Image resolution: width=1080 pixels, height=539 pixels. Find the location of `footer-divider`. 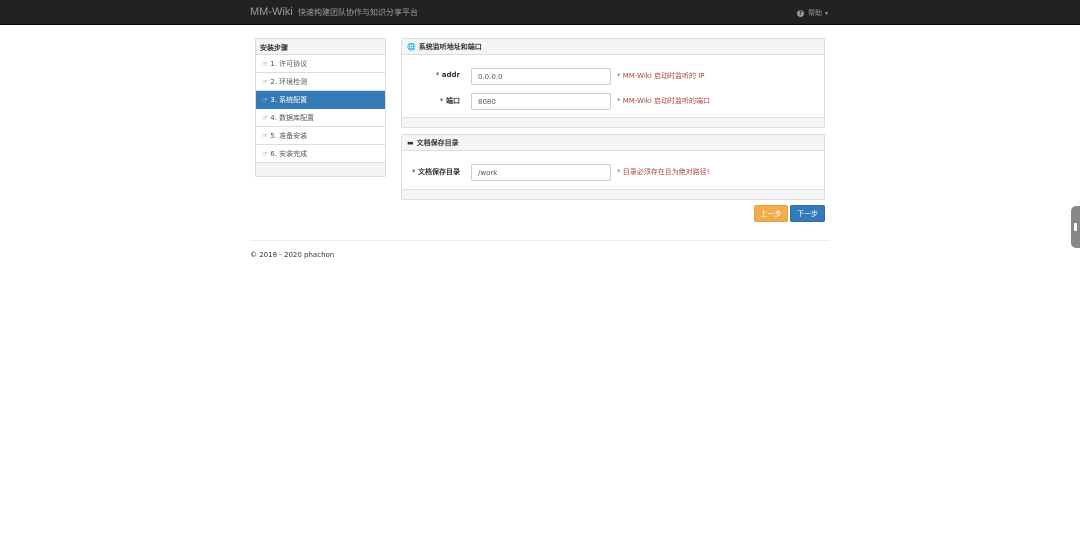

footer-divider is located at coordinates (540, 240).